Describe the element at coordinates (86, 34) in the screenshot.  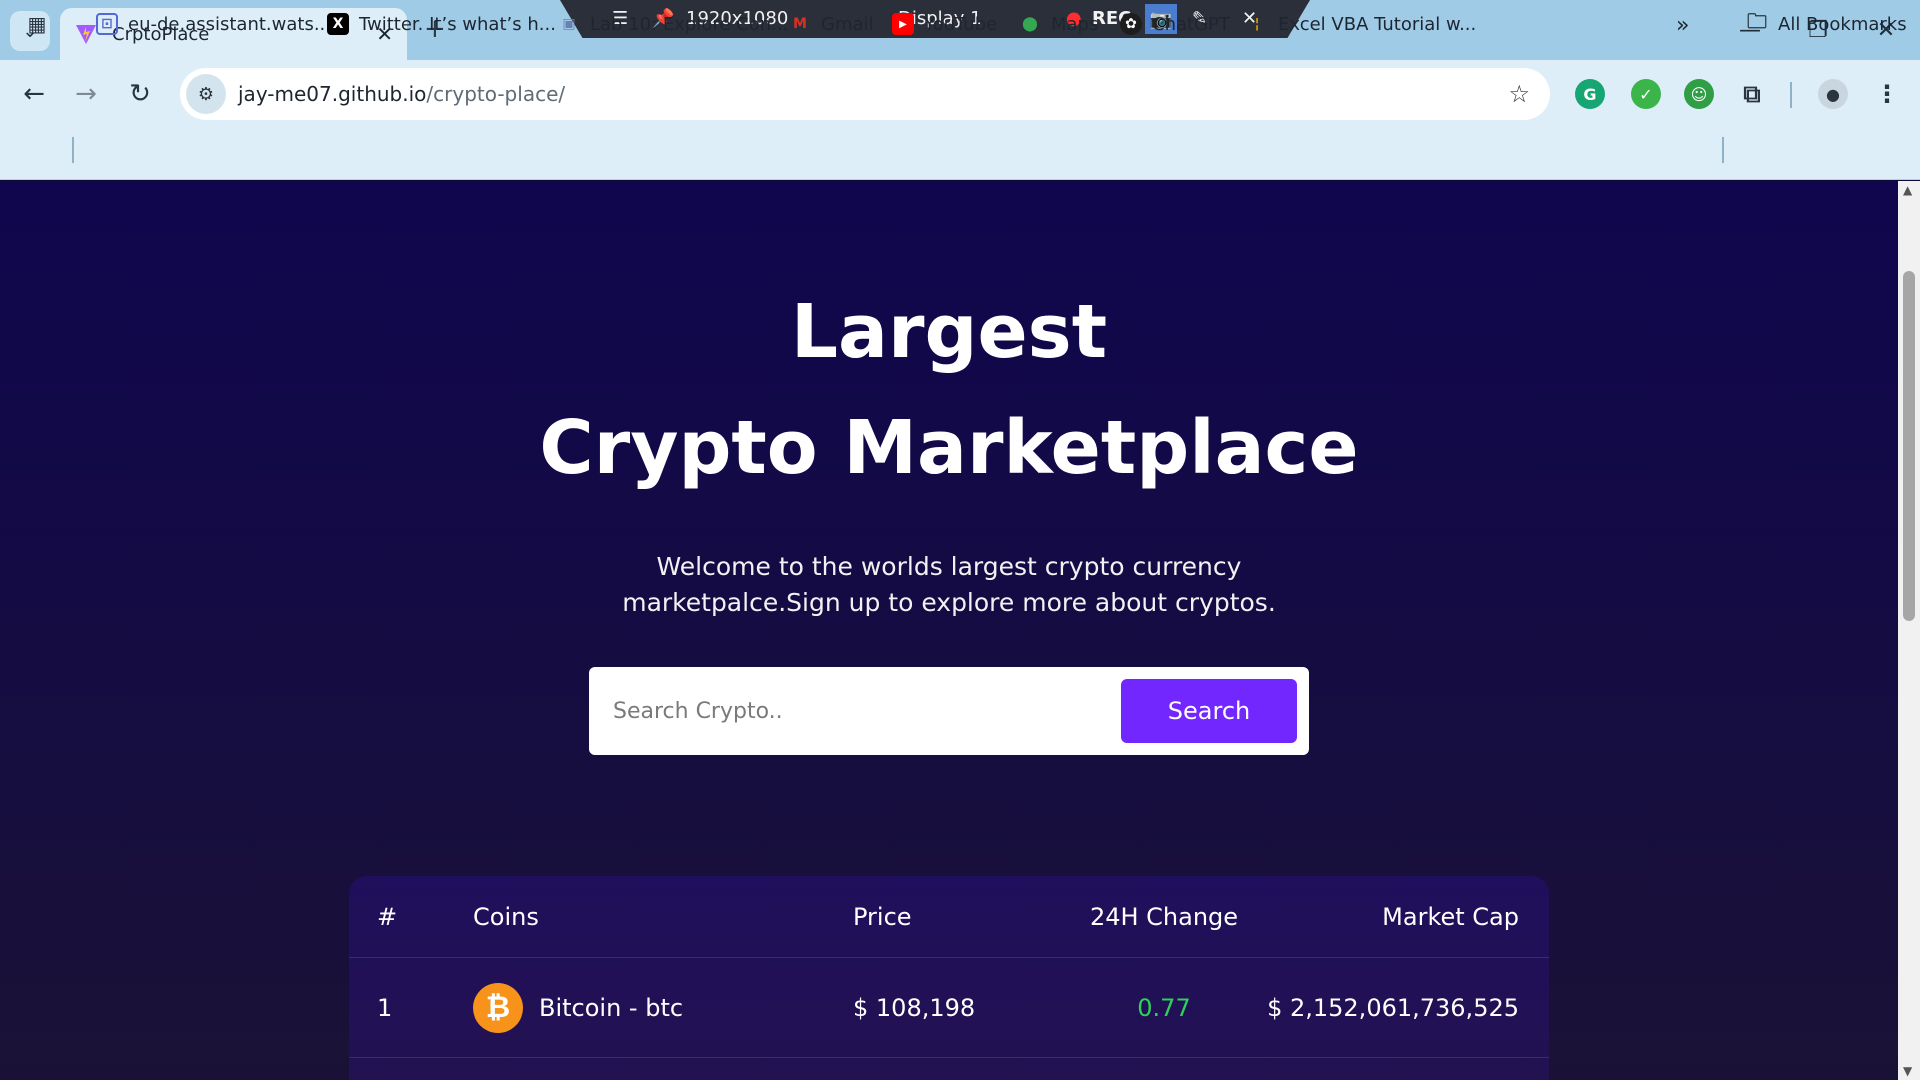
I see `vite-favicon-icon` at that location.